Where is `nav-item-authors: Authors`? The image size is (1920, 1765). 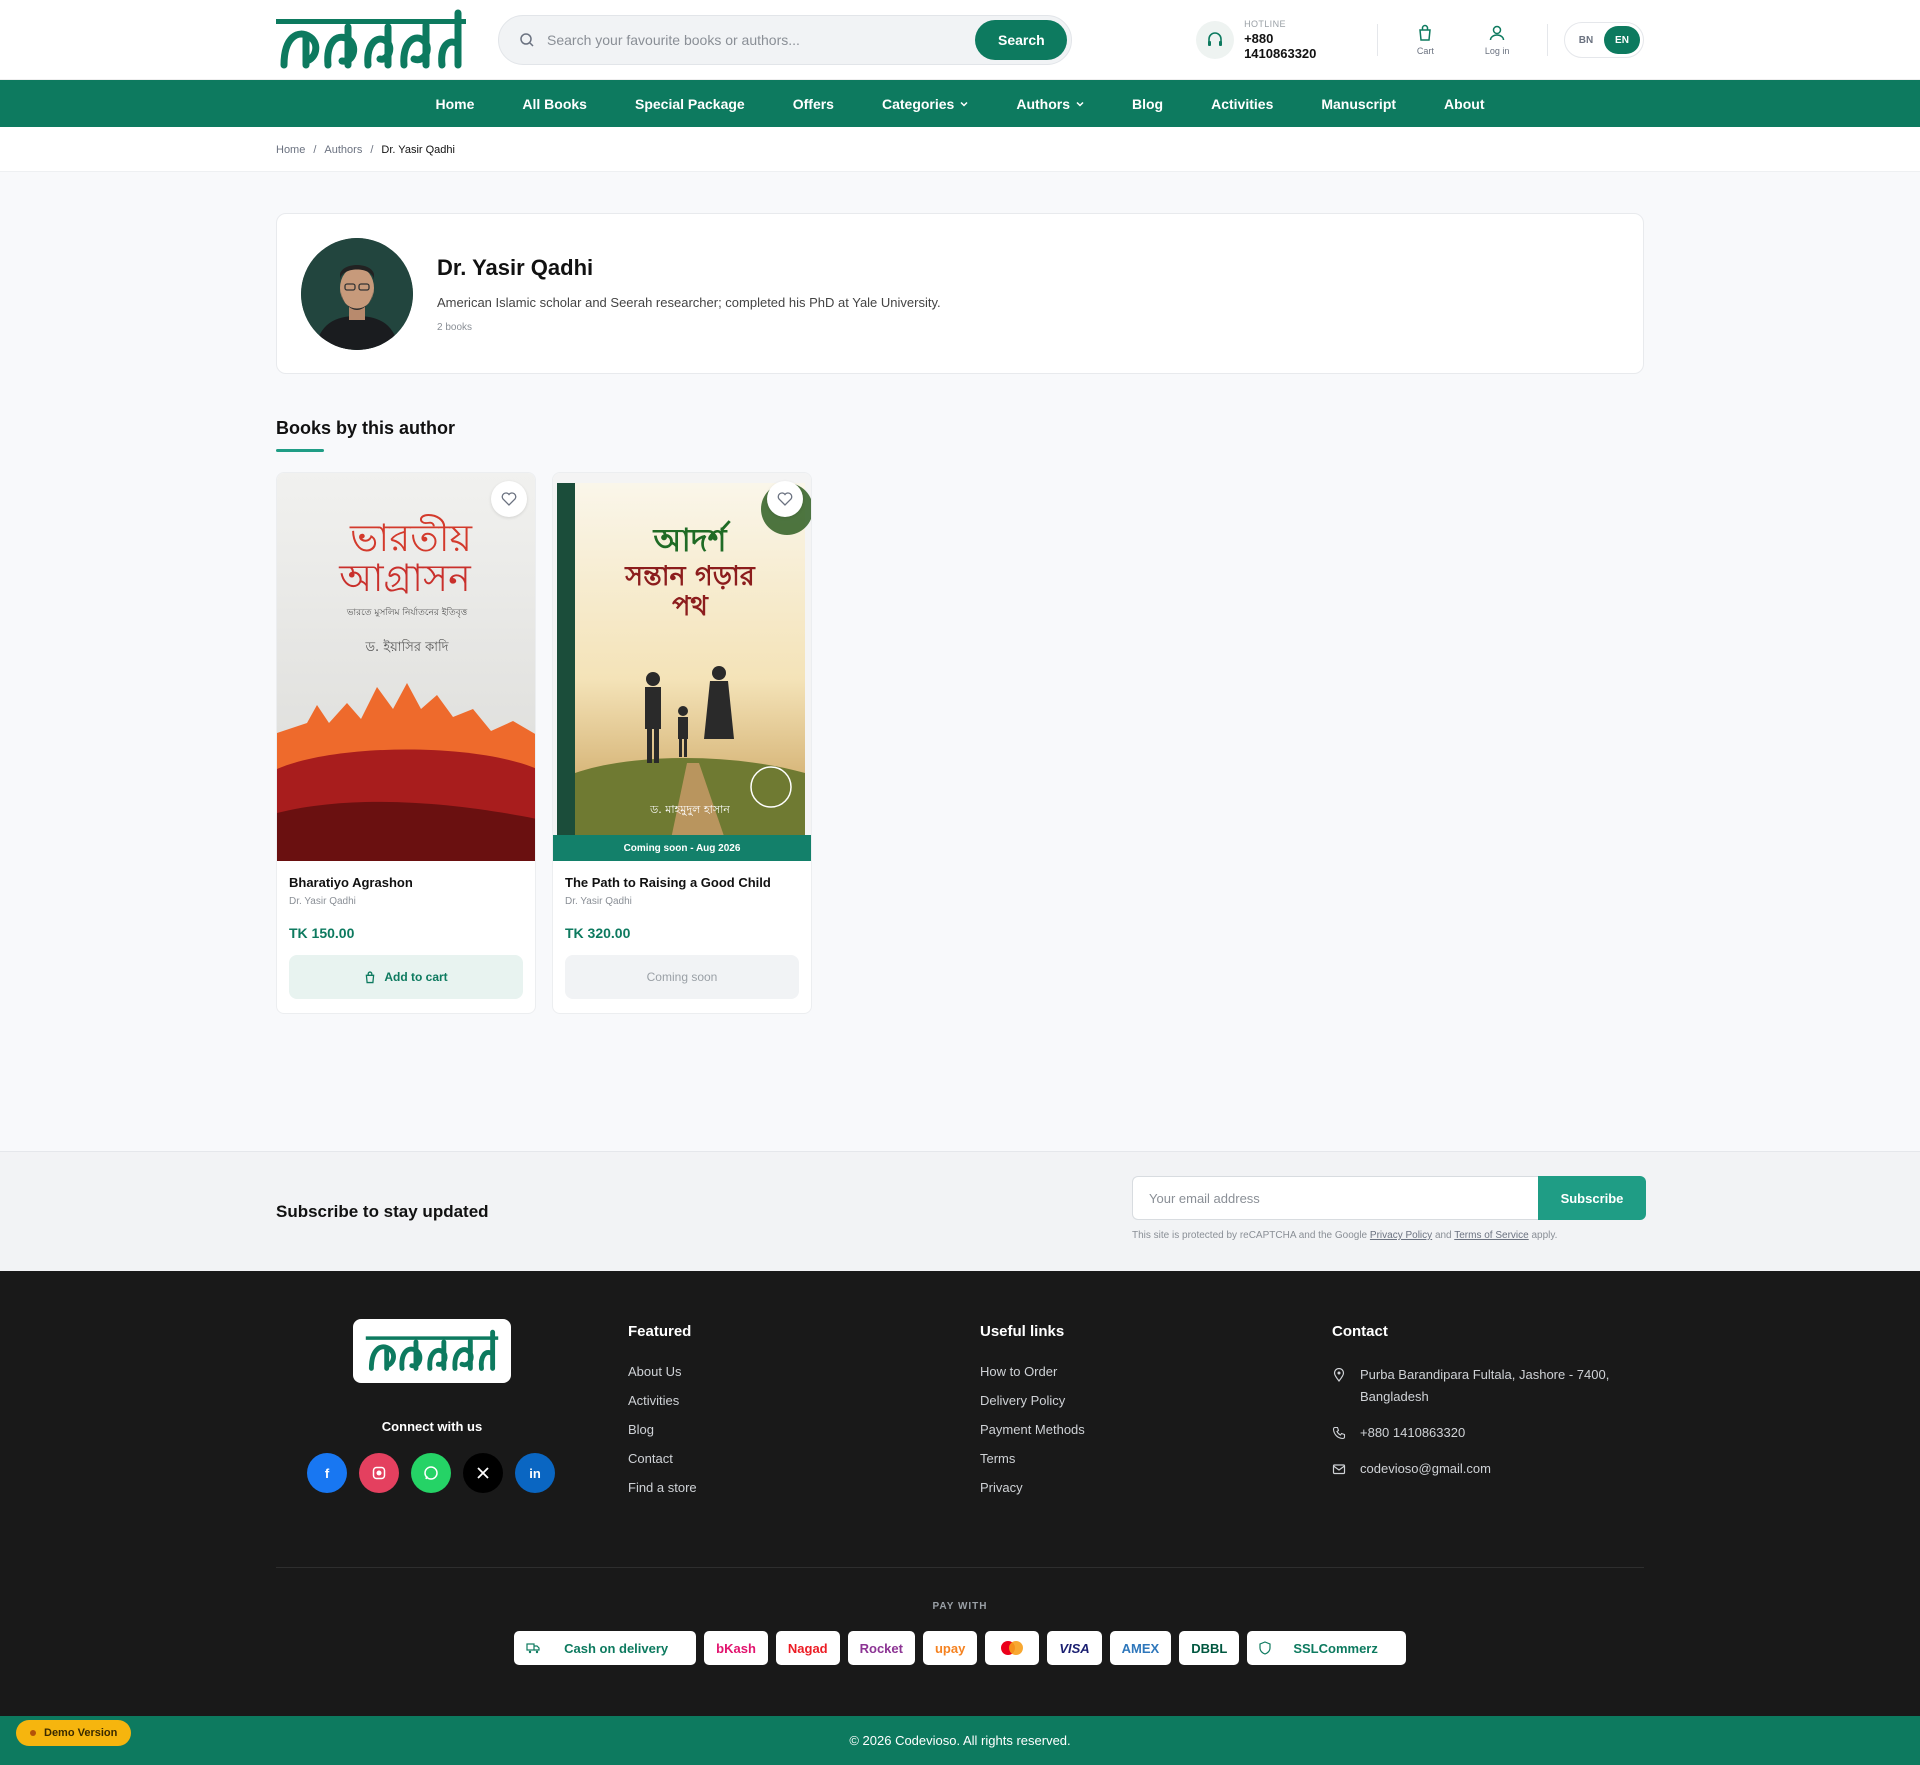
nav-item-authors: Authors is located at coordinates (1050, 104).